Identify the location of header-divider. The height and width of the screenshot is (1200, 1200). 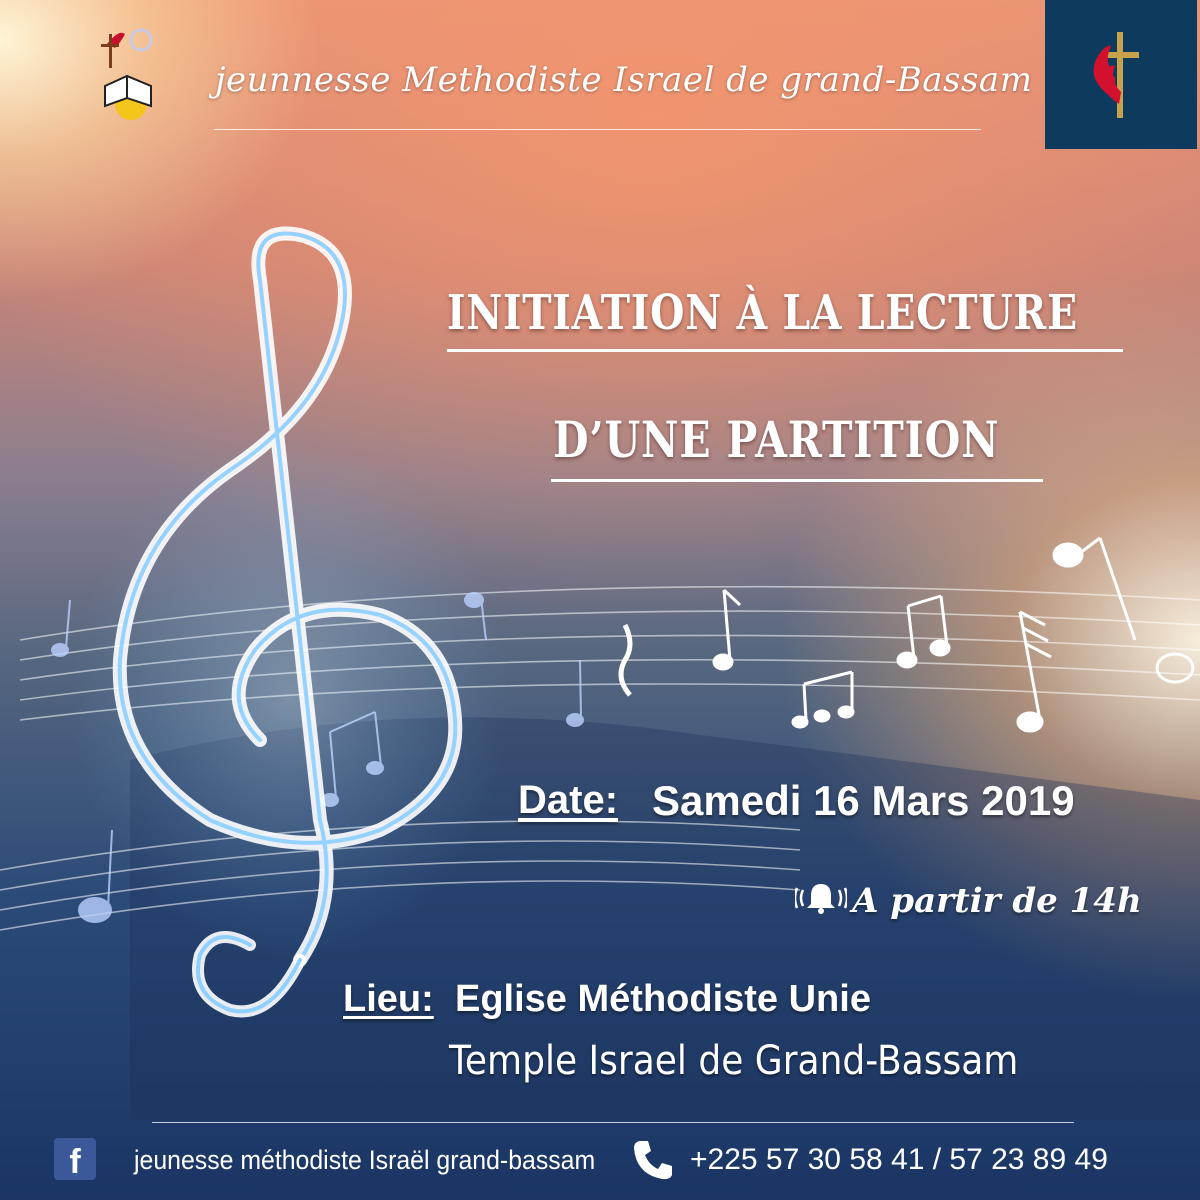
(597, 129).